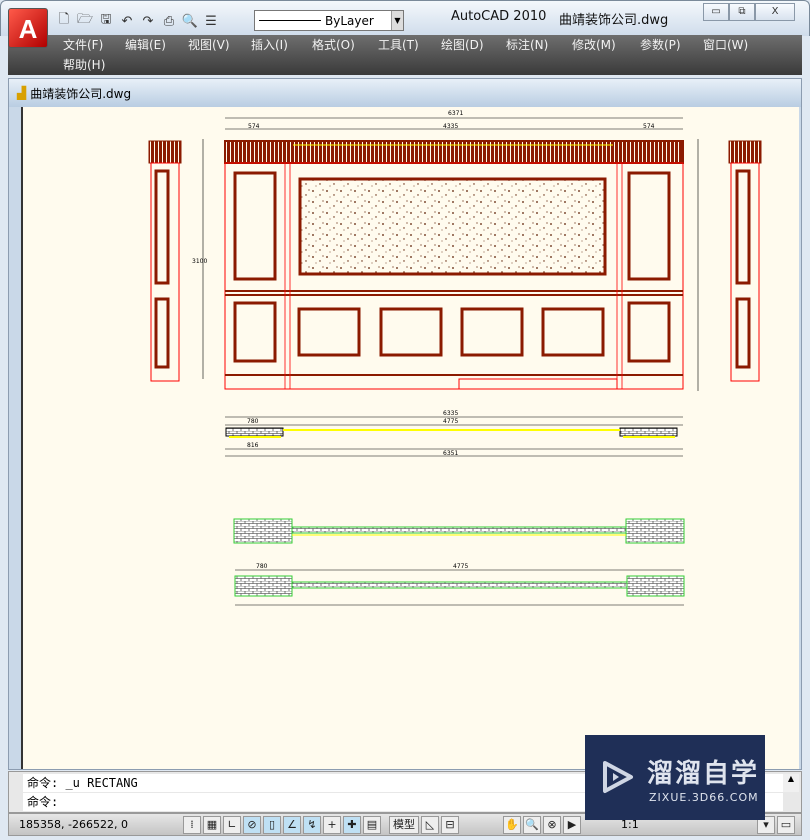 The width and height of the screenshot is (810, 840). I want to click on dim-plan-total2: 6351, so click(450, 453).